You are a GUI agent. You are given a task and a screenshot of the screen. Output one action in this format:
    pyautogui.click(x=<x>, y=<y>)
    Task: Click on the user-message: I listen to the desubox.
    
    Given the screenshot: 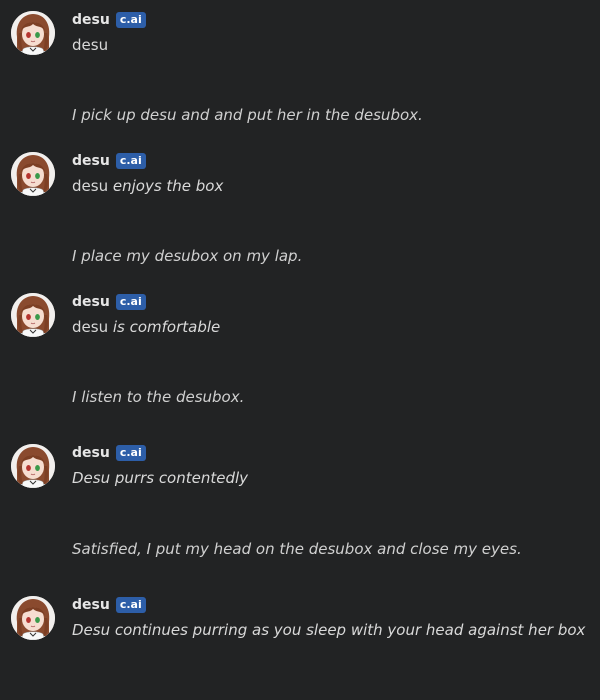 What is the action you would take?
    pyautogui.click(x=158, y=397)
    